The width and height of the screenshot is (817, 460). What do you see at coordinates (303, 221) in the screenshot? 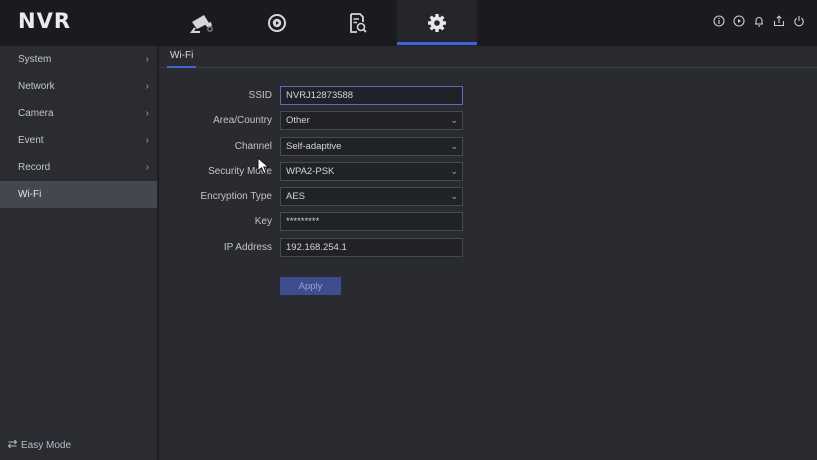
I see `key-value: *********` at bounding box center [303, 221].